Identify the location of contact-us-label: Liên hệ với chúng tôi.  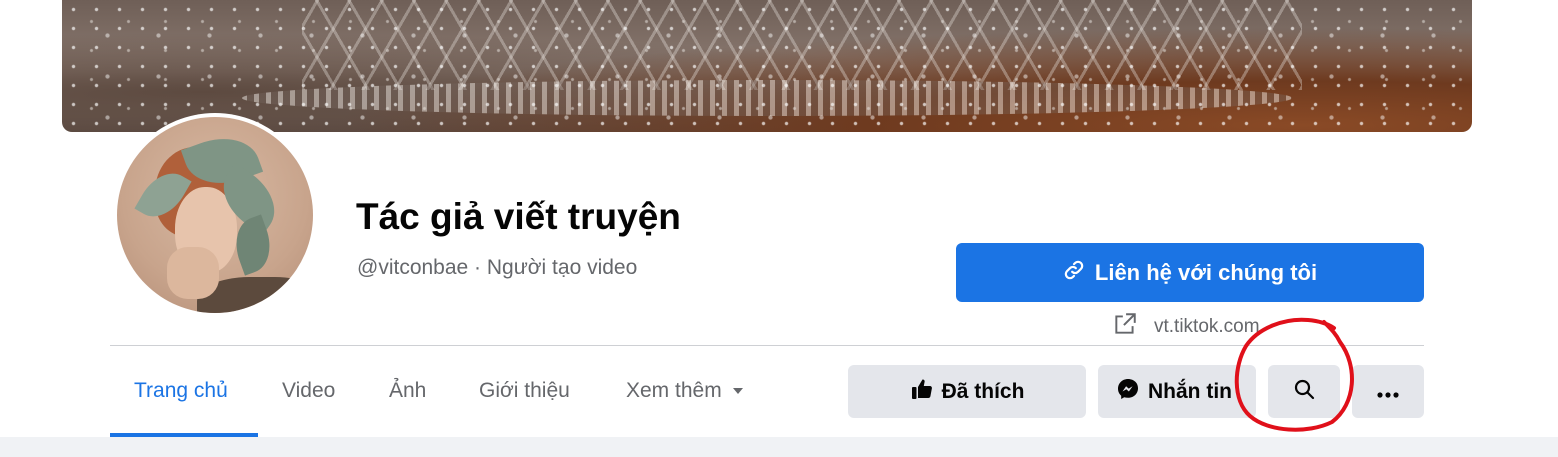
(1206, 272).